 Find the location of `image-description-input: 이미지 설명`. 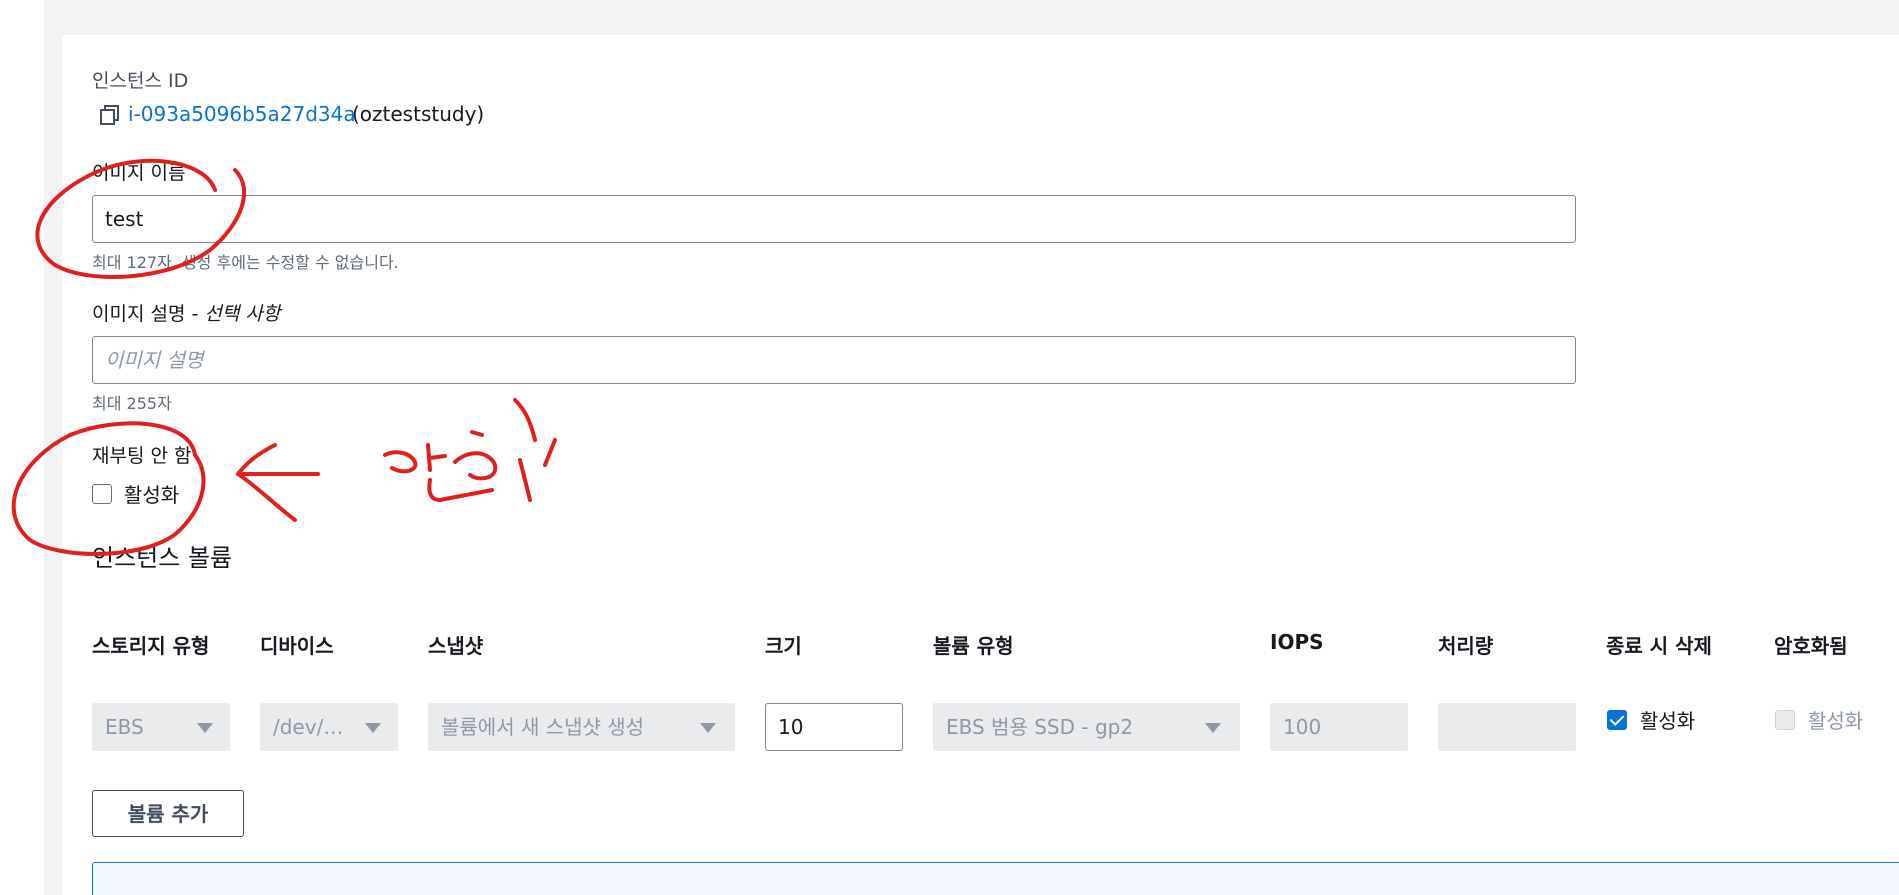

image-description-input: 이미지 설명 is located at coordinates (834, 360).